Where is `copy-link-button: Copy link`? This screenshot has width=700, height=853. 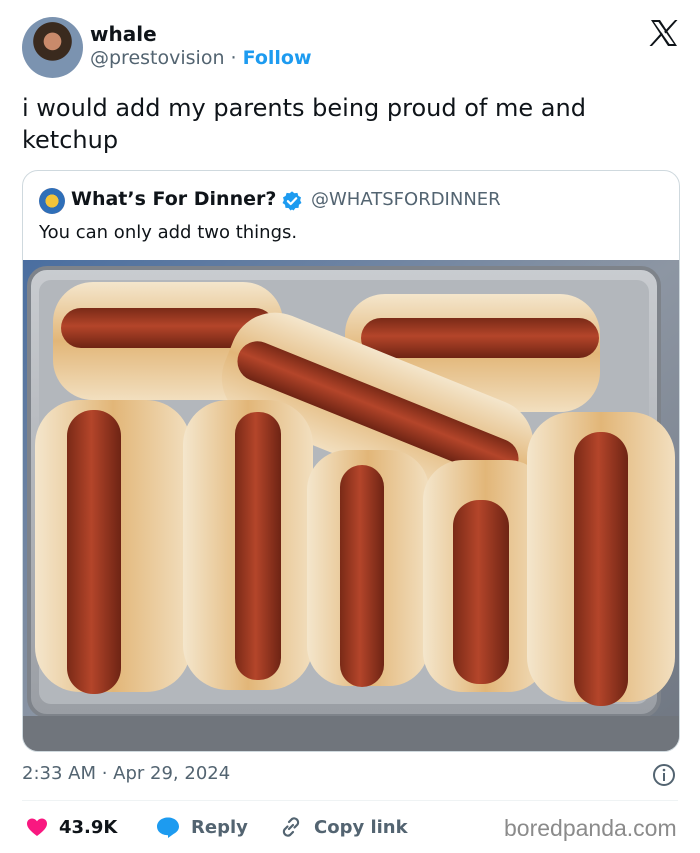 copy-link-button: Copy link is located at coordinates (343, 827).